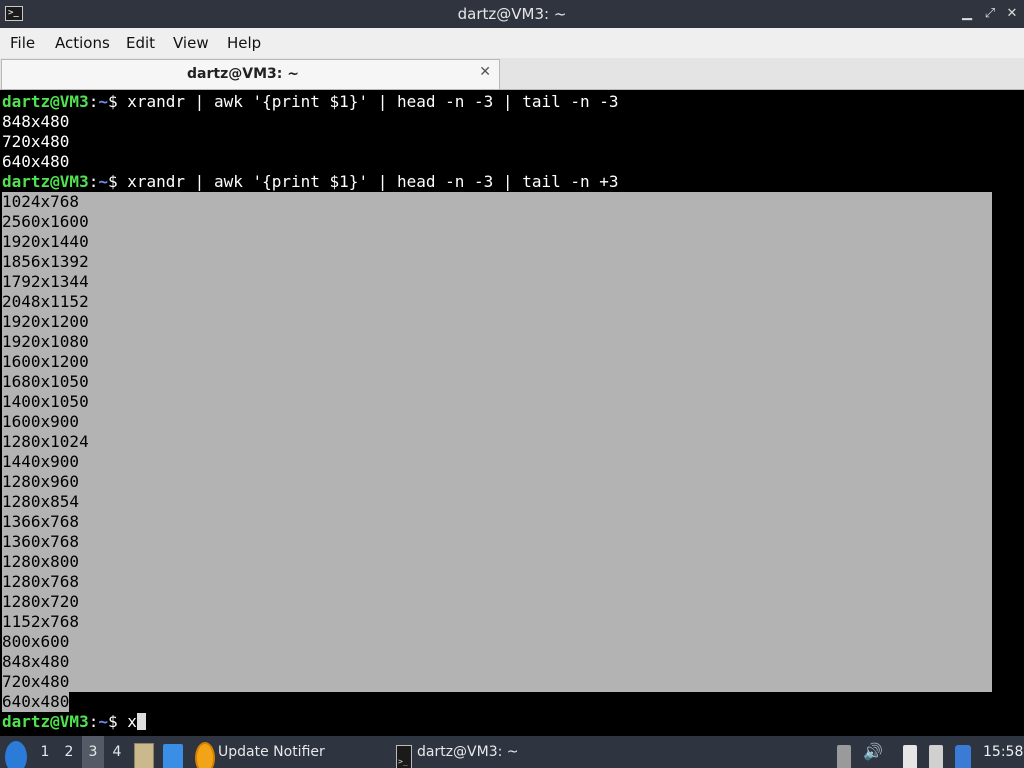 The width and height of the screenshot is (1024, 768). Describe the element at coordinates (512, 43) in the screenshot. I see `menu-bar: File Actions Edit View Help` at that location.